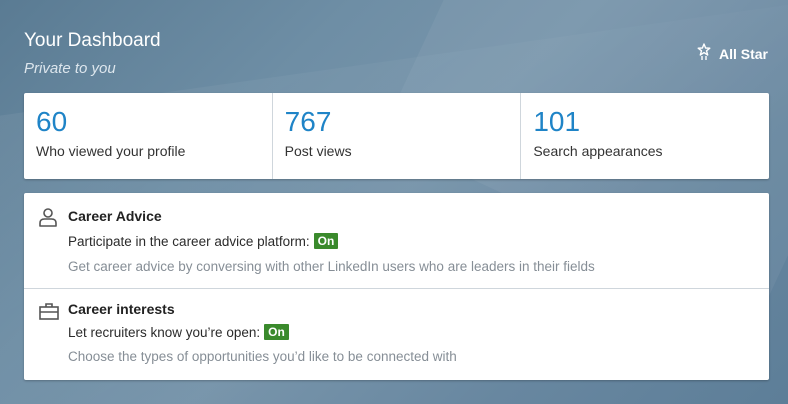 The image size is (788, 404). Describe the element at coordinates (121, 309) in the screenshot. I see `career-interests-title: Career interests` at that location.